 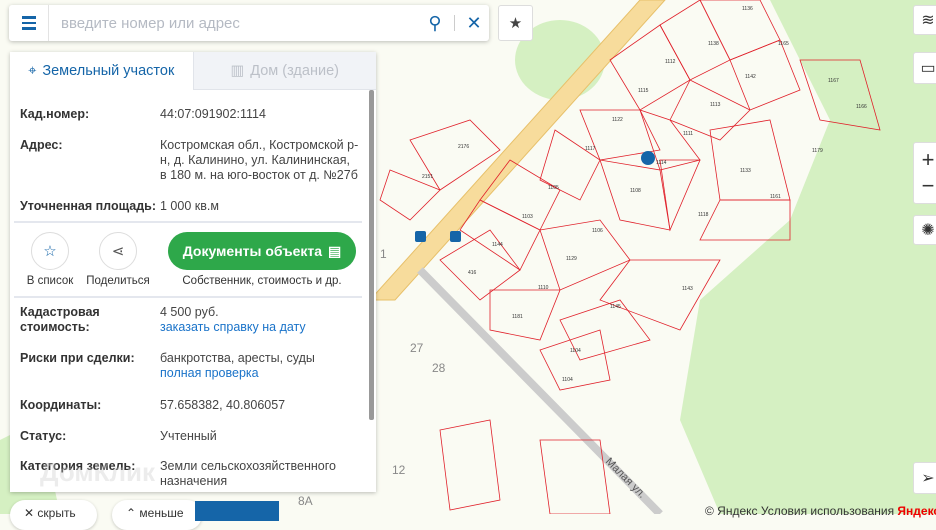 I want to click on parcel-label: 1105, so click(x=553, y=188).